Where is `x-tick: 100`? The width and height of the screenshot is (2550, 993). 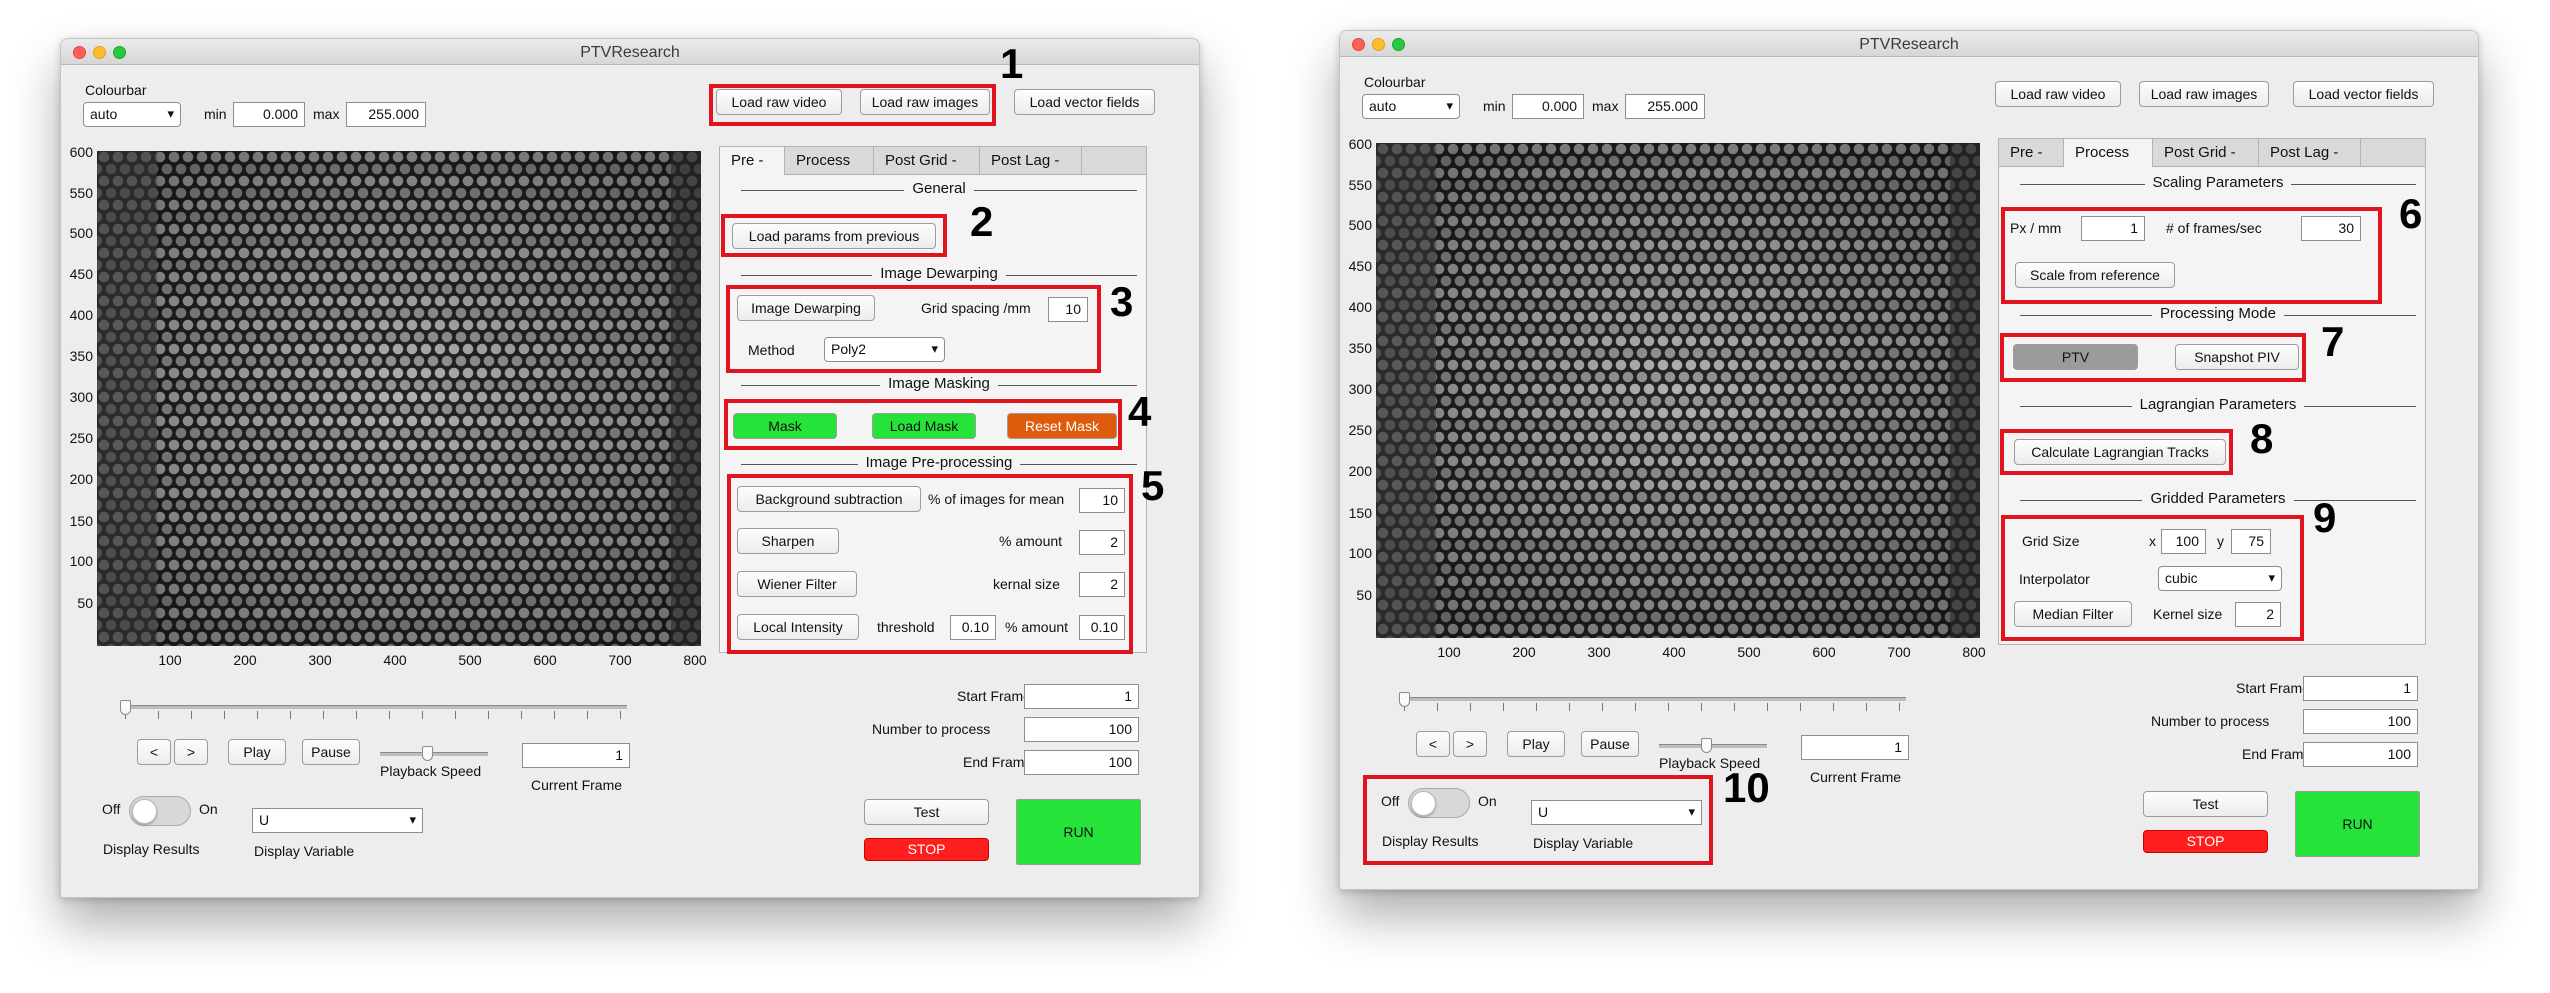 x-tick: 100 is located at coordinates (1449, 652).